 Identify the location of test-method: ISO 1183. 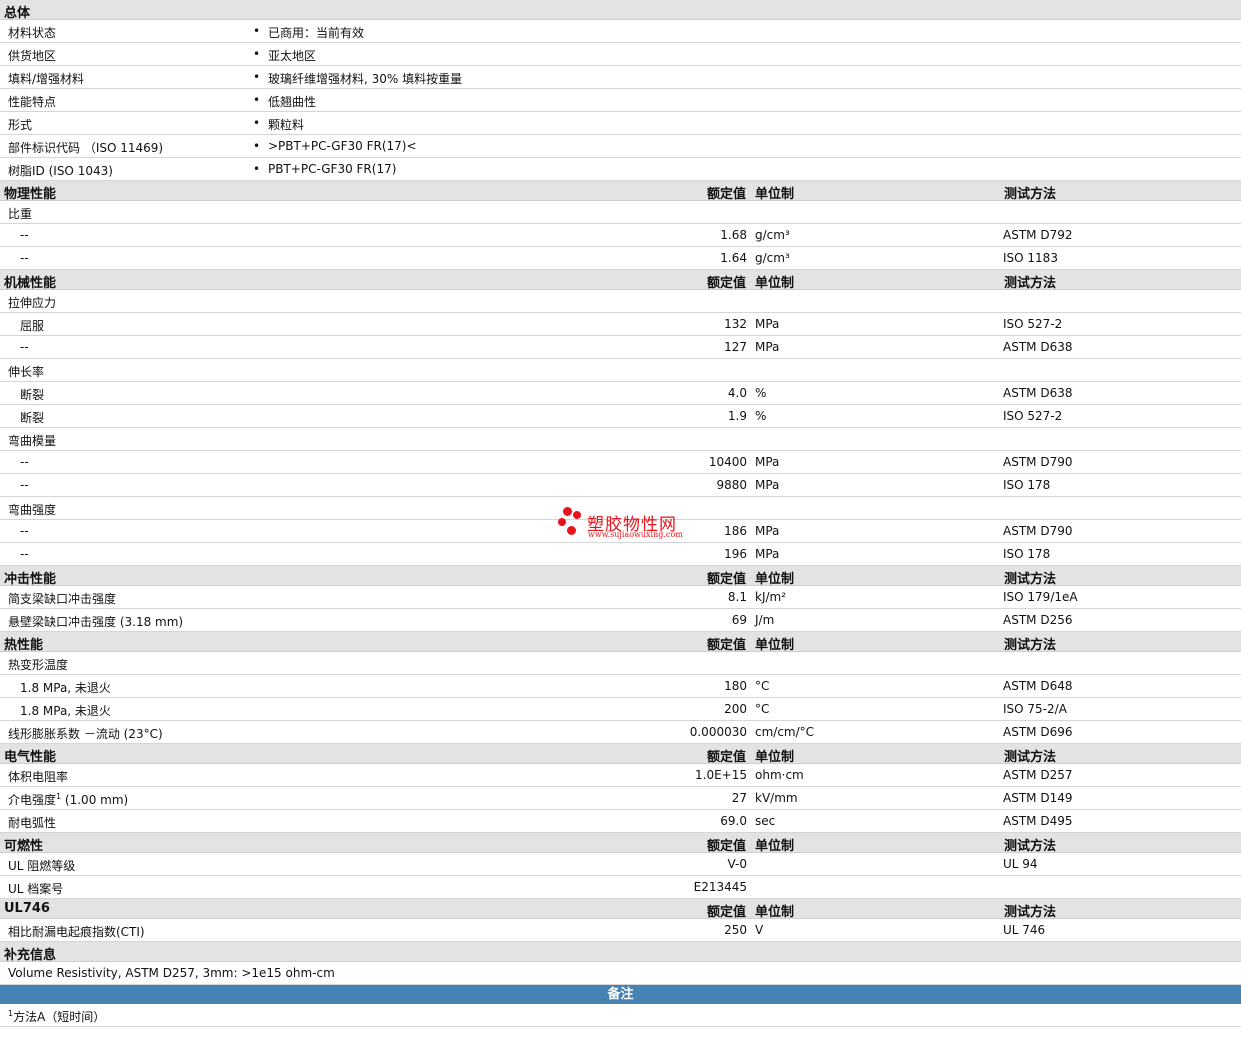
(1030, 258).